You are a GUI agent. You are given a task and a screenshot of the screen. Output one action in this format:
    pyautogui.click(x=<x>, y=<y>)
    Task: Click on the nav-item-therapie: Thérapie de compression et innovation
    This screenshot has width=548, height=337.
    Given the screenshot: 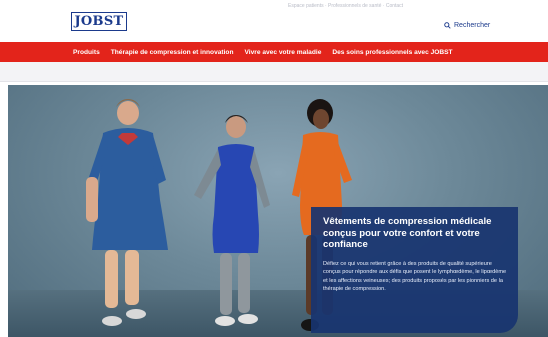 What is the action you would take?
    pyautogui.click(x=172, y=52)
    